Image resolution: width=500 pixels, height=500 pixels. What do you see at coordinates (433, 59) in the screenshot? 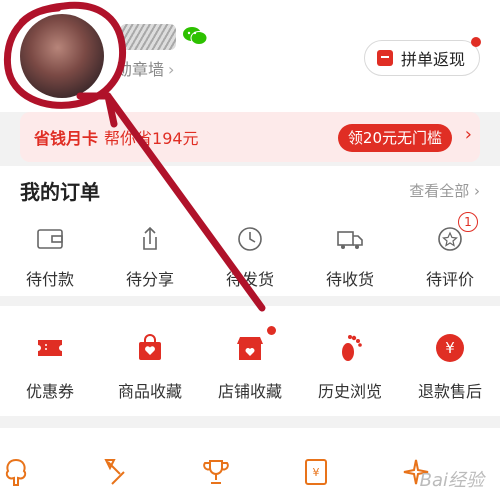
I see `group-cashback-label: 拼单返现` at bounding box center [433, 59].